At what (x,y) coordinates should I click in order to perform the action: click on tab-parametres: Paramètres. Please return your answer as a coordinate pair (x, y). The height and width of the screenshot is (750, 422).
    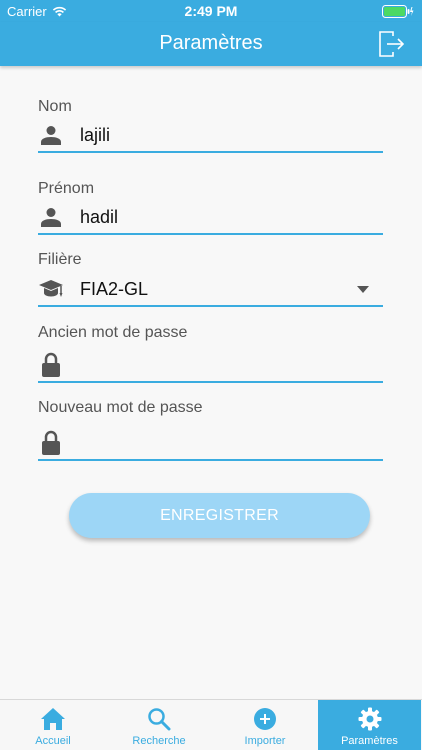
    Looking at the image, I should click on (369, 725).